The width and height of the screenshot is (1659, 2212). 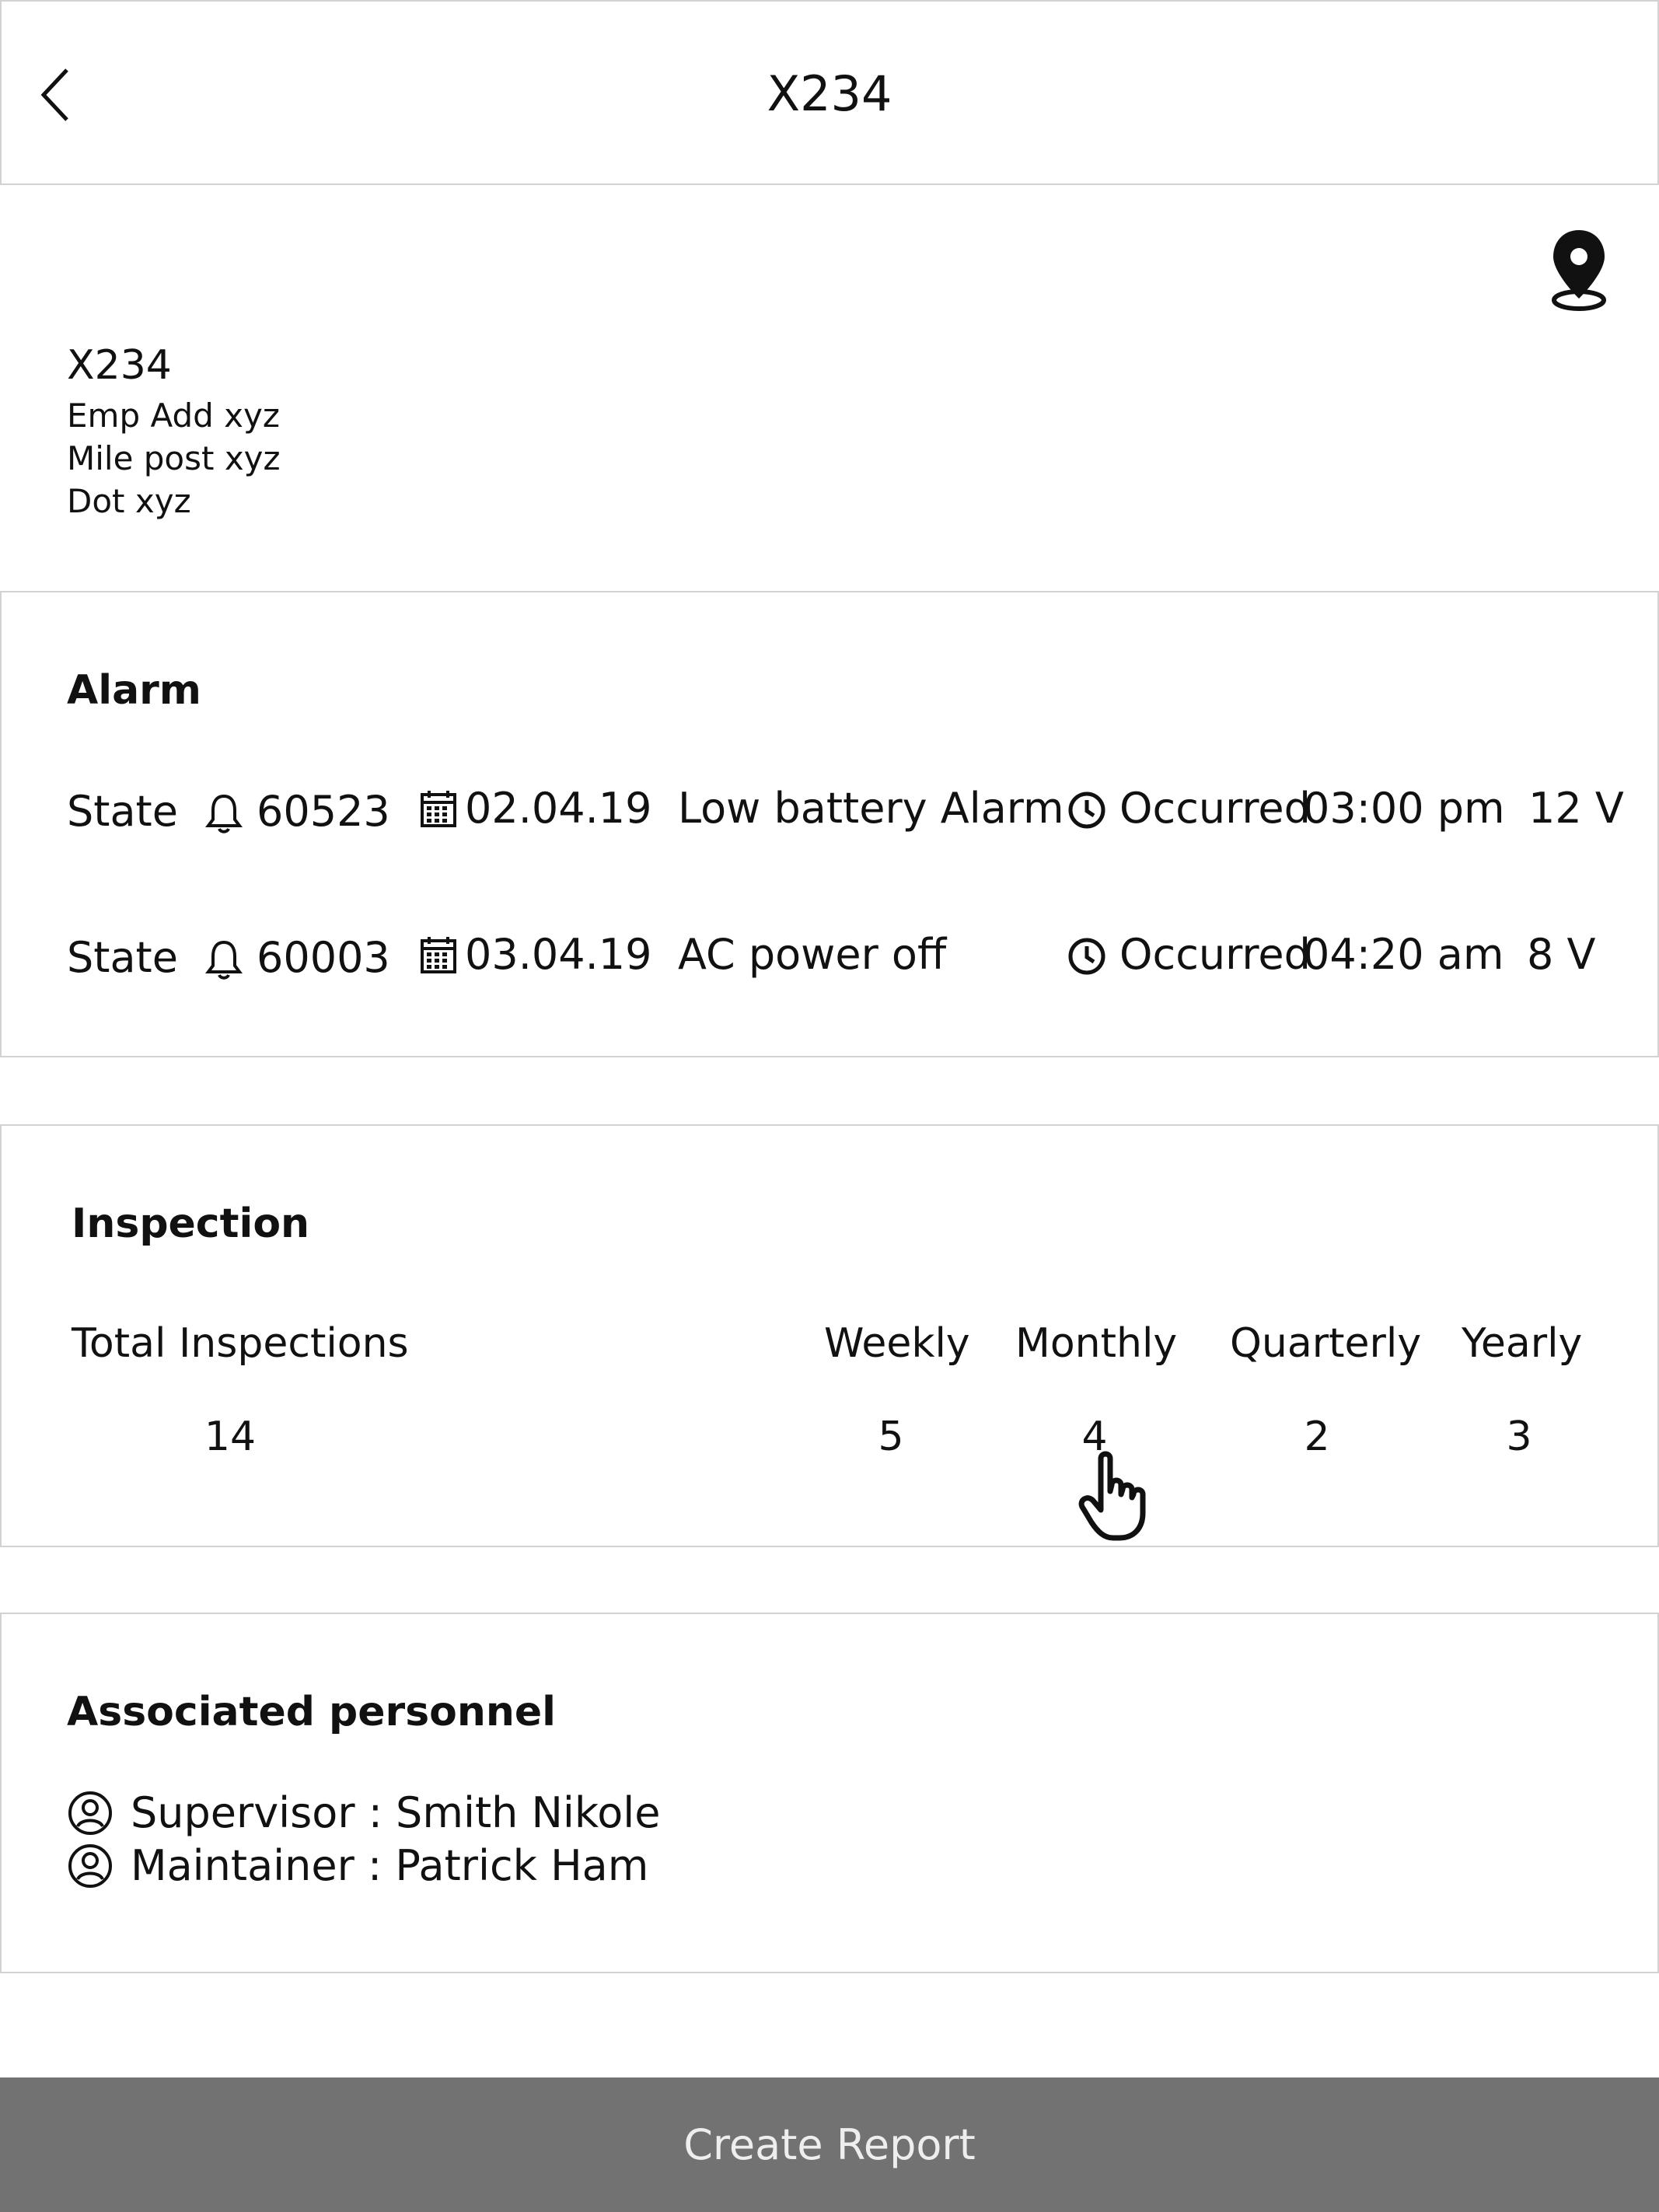 What do you see at coordinates (1579, 270) in the screenshot?
I see `map-pin-icon` at bounding box center [1579, 270].